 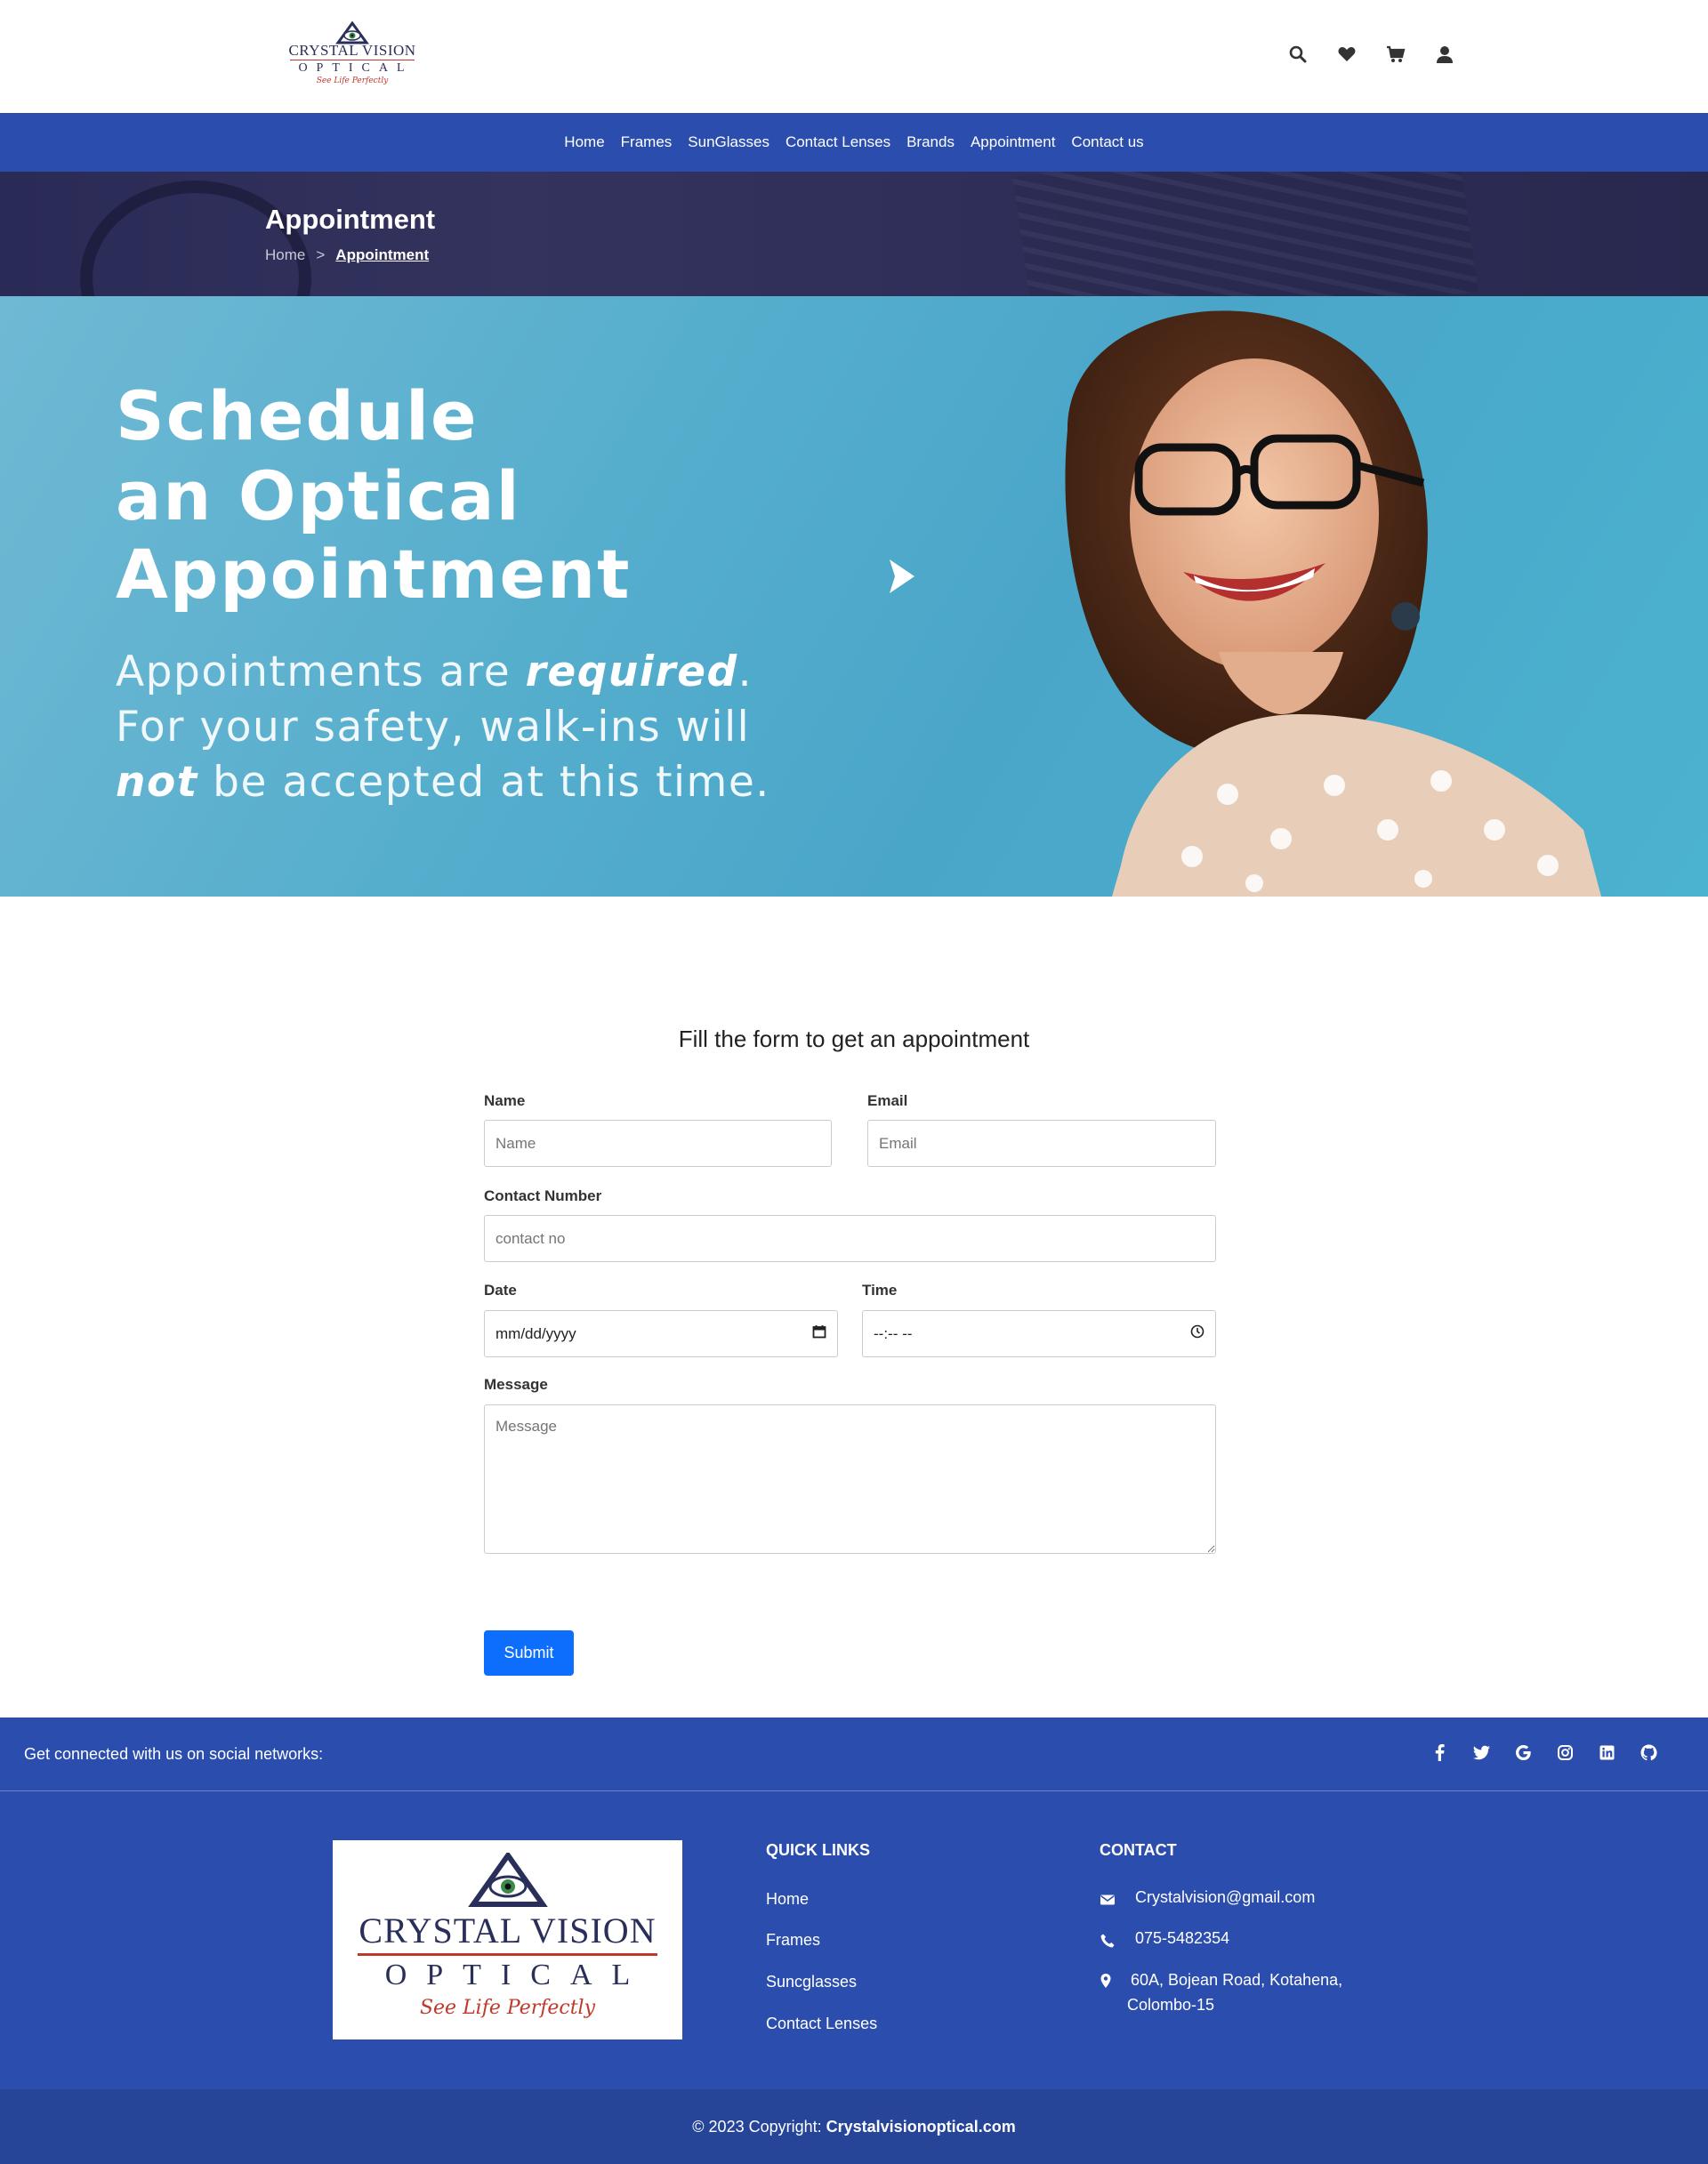 What do you see at coordinates (352, 50) in the screenshot?
I see `logo-line1: CRYSTAL VISION` at bounding box center [352, 50].